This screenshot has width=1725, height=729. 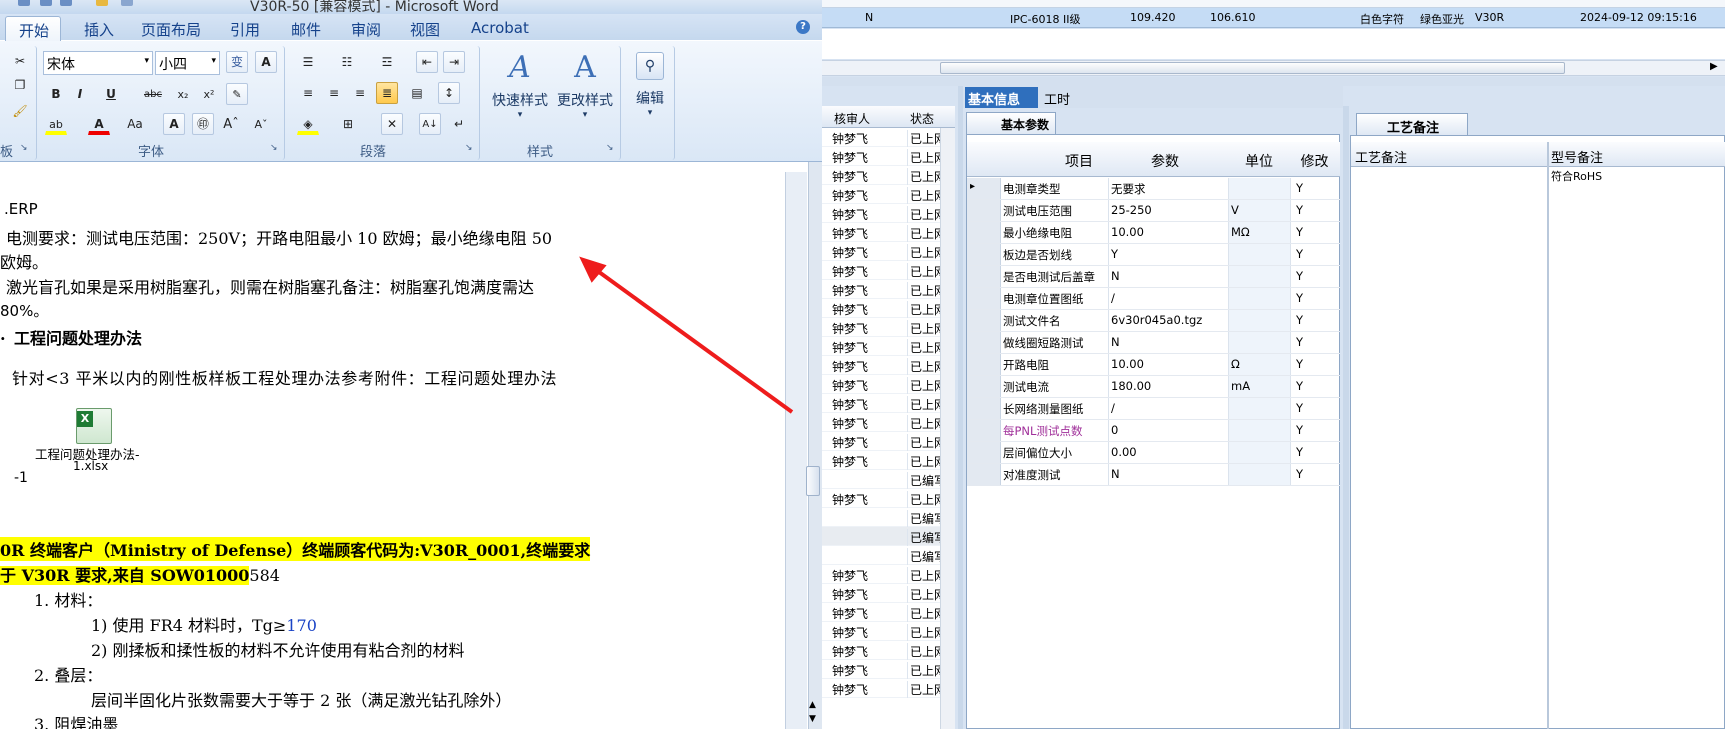 What do you see at coordinates (392, 124) in the screenshot?
I see `asian-layout-icon: ✕` at bounding box center [392, 124].